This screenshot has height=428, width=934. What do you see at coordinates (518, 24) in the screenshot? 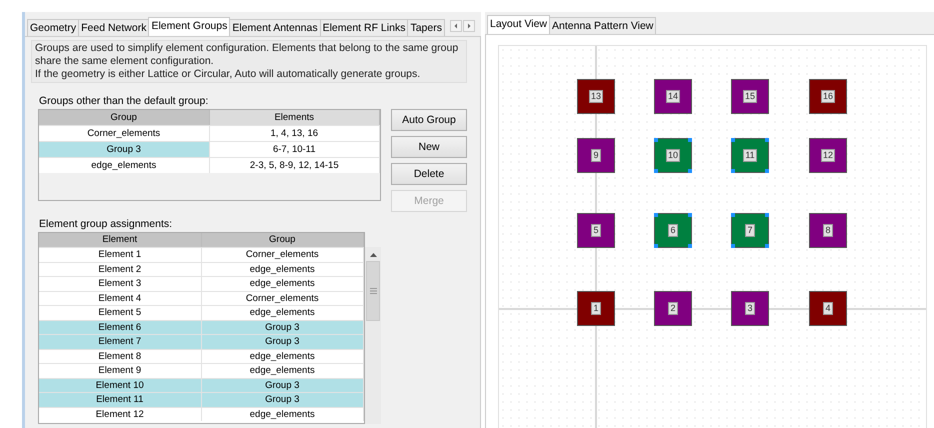
I see `tab: Layout View` at bounding box center [518, 24].